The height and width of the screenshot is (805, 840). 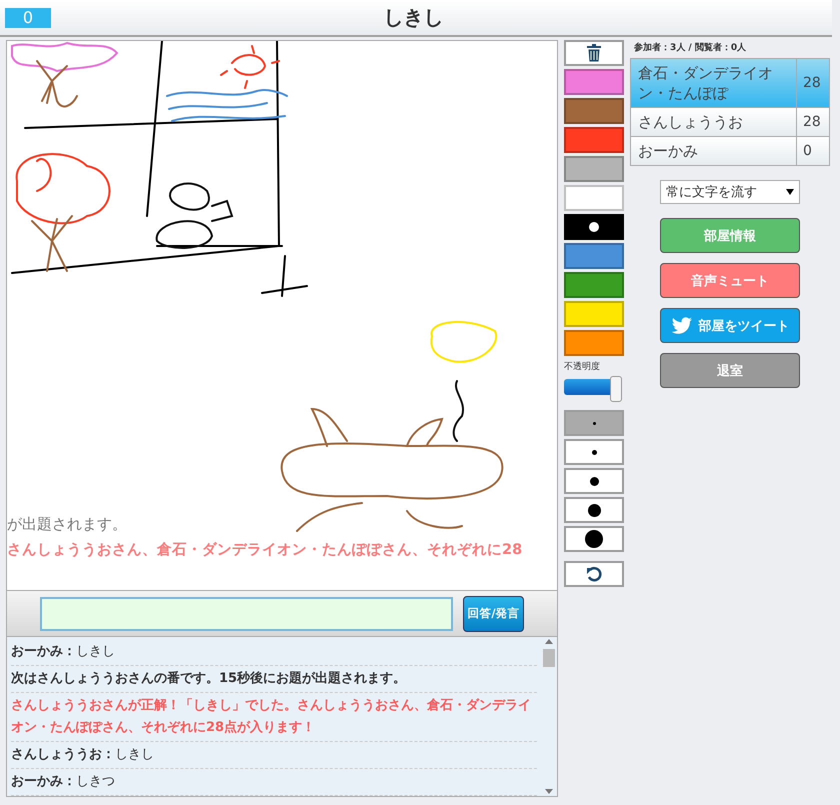 I want to click on chat-message: さんしょううお：しきし, so click(x=274, y=755).